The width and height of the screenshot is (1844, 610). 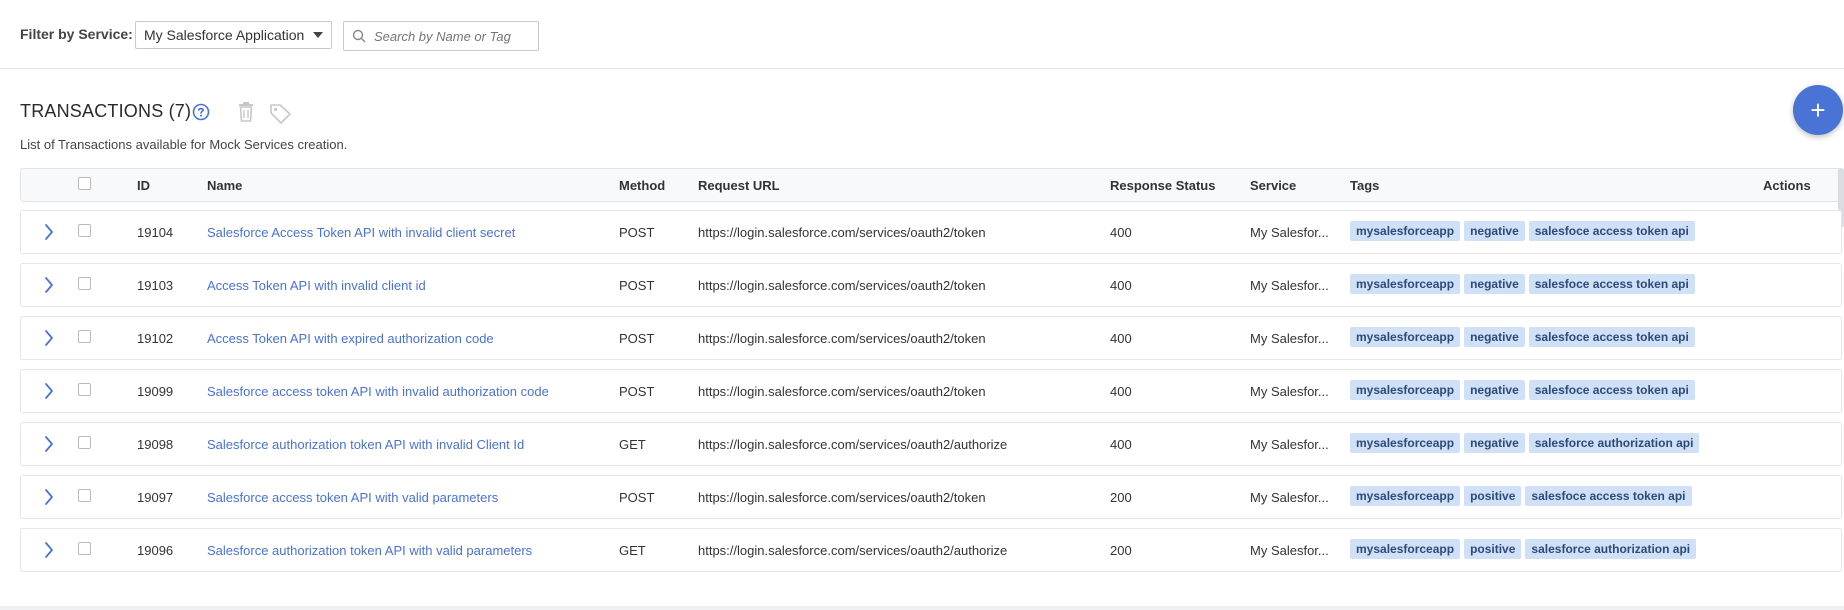 What do you see at coordinates (106, 111) in the screenshot?
I see `page-title: TRANSACTIONS (7)` at bounding box center [106, 111].